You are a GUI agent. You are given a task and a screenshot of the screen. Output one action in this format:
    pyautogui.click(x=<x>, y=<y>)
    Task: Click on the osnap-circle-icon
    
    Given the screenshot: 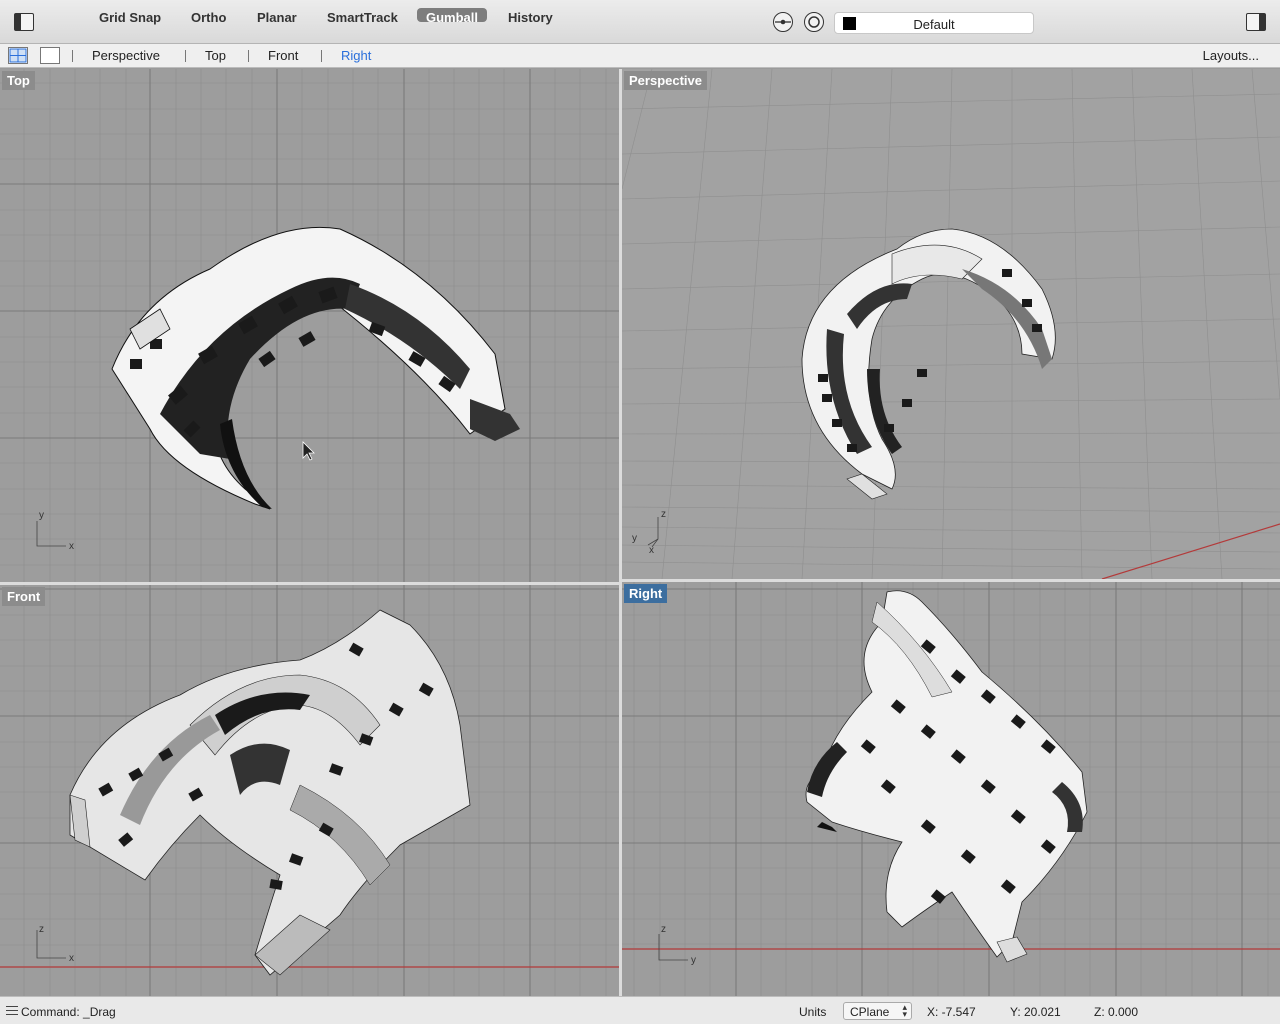 What is the action you would take?
    pyautogui.click(x=814, y=22)
    